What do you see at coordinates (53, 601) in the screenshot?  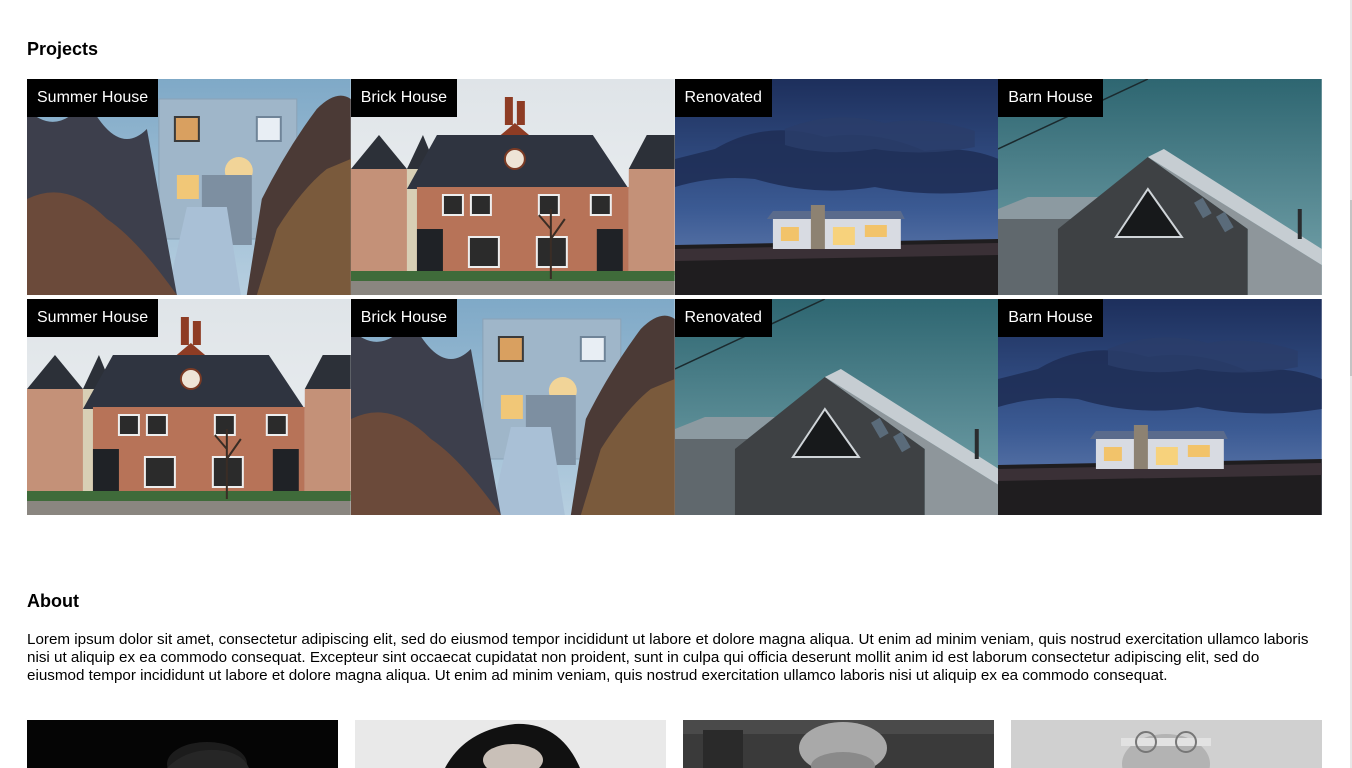 I see `about-heading: About` at bounding box center [53, 601].